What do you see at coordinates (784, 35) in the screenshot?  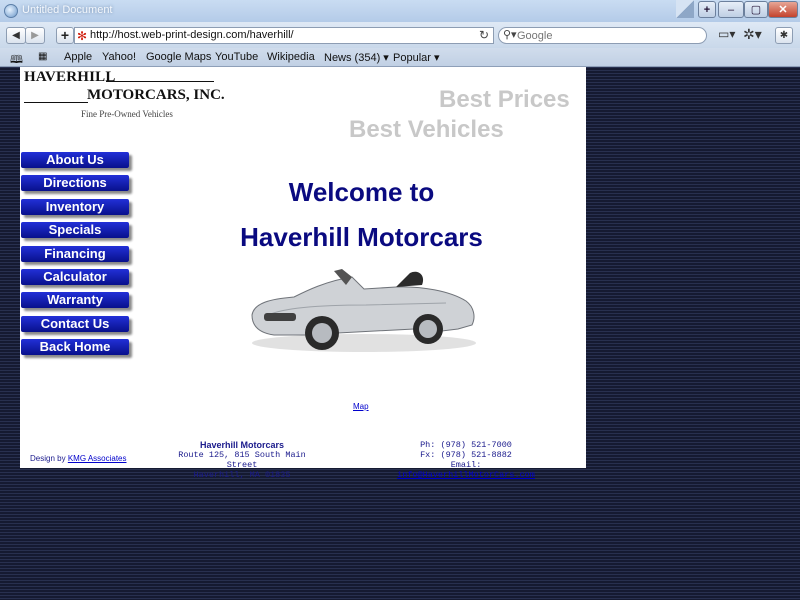 I see `bug-report-button: ✱` at bounding box center [784, 35].